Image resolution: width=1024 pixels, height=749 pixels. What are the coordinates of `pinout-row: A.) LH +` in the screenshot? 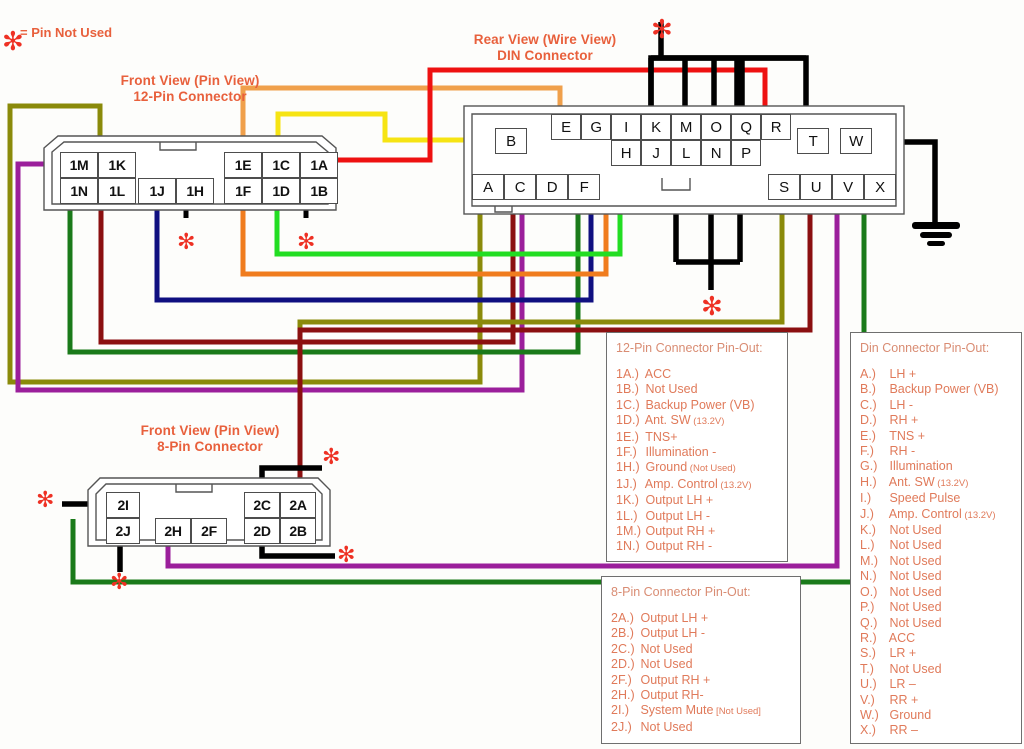 It's located at (936, 374).